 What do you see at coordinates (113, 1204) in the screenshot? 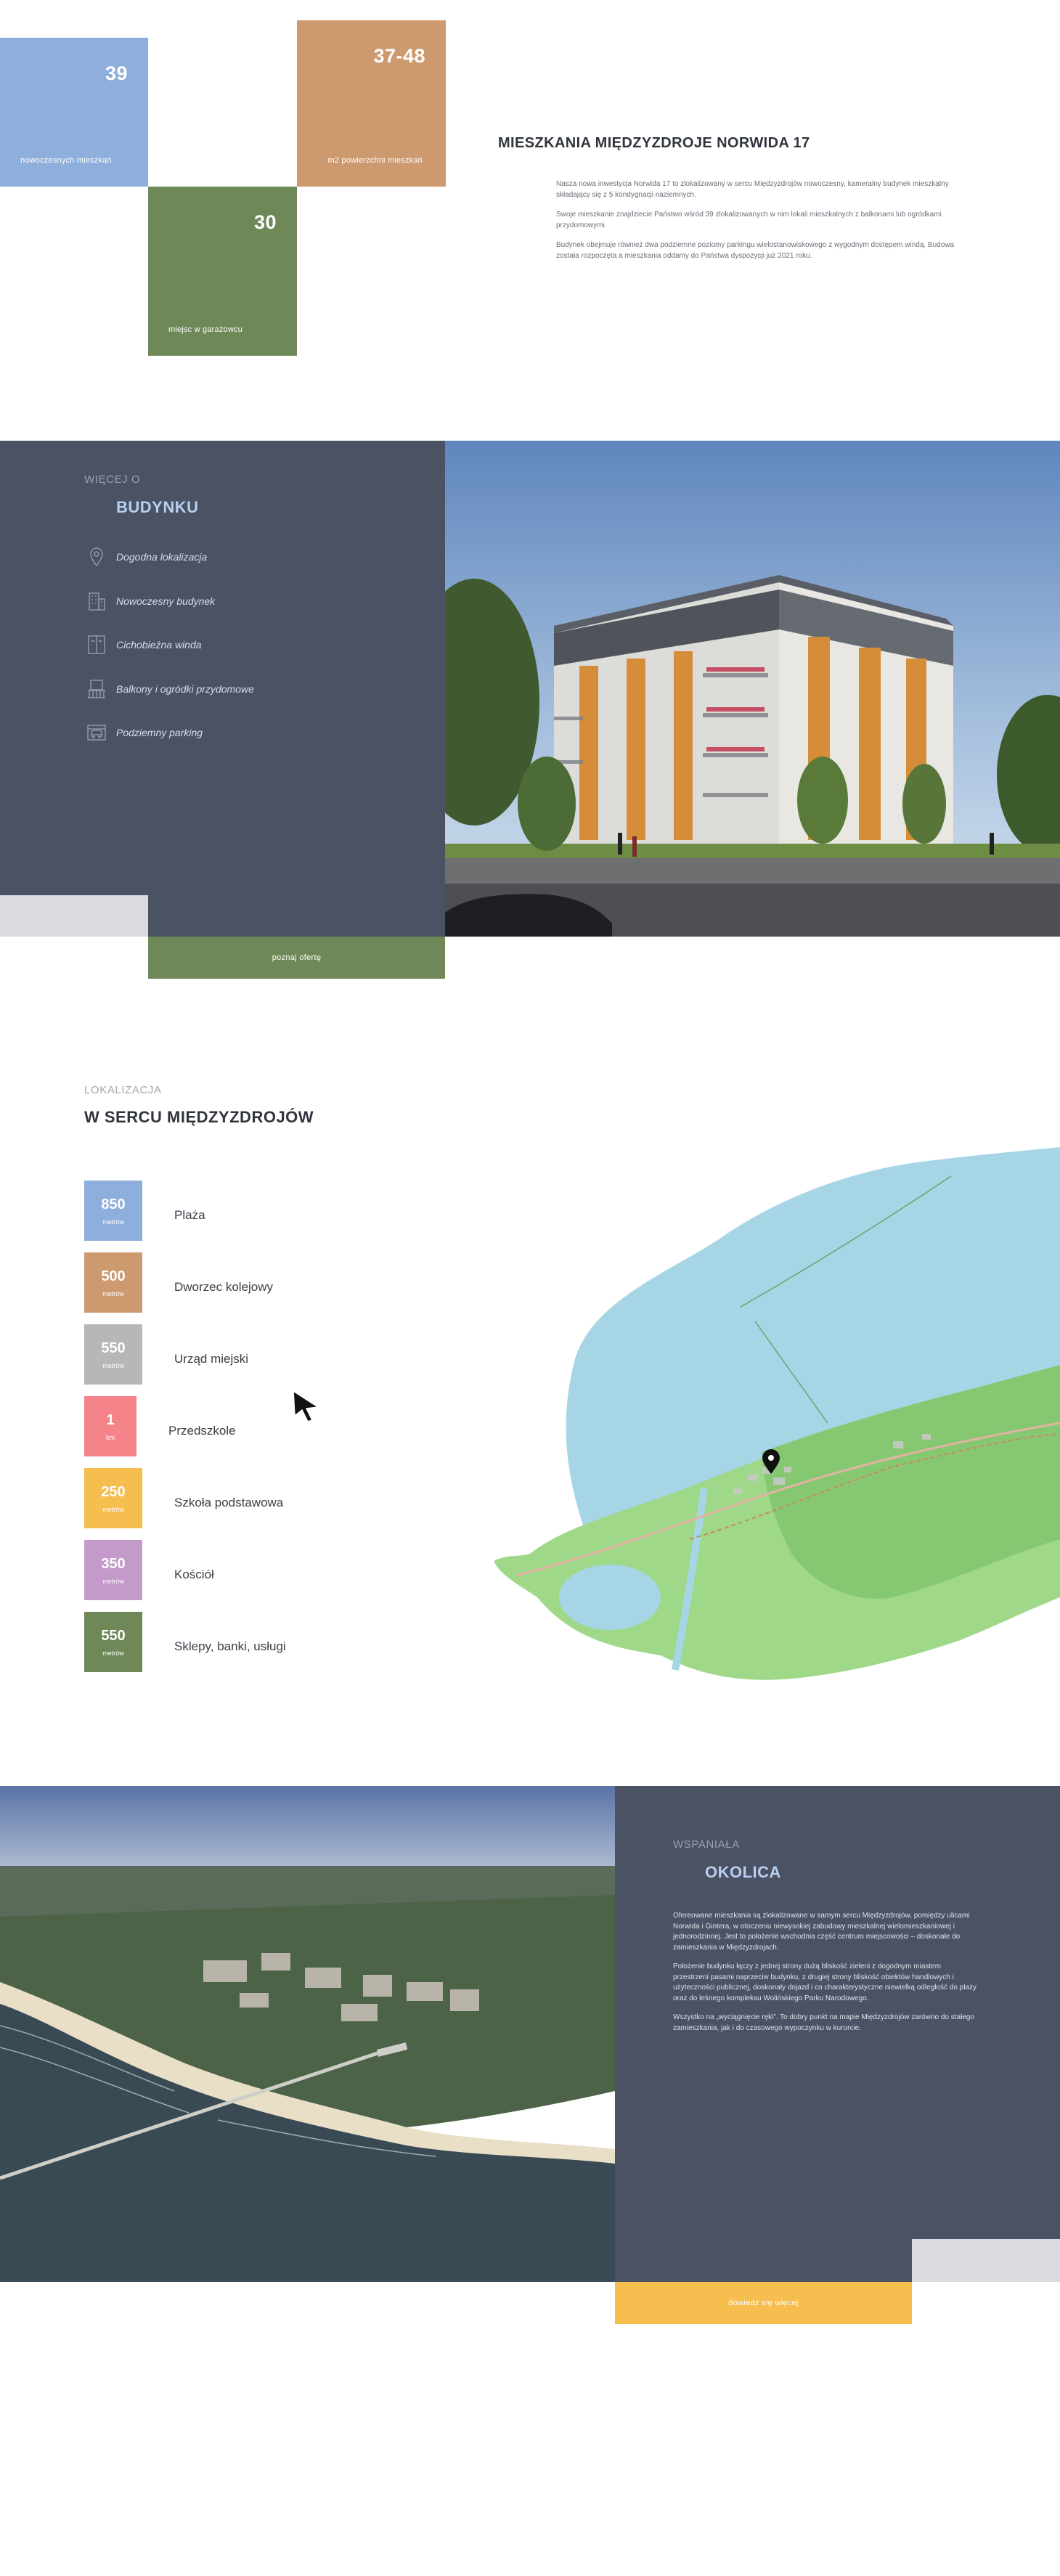
I see `distance-value: 850` at bounding box center [113, 1204].